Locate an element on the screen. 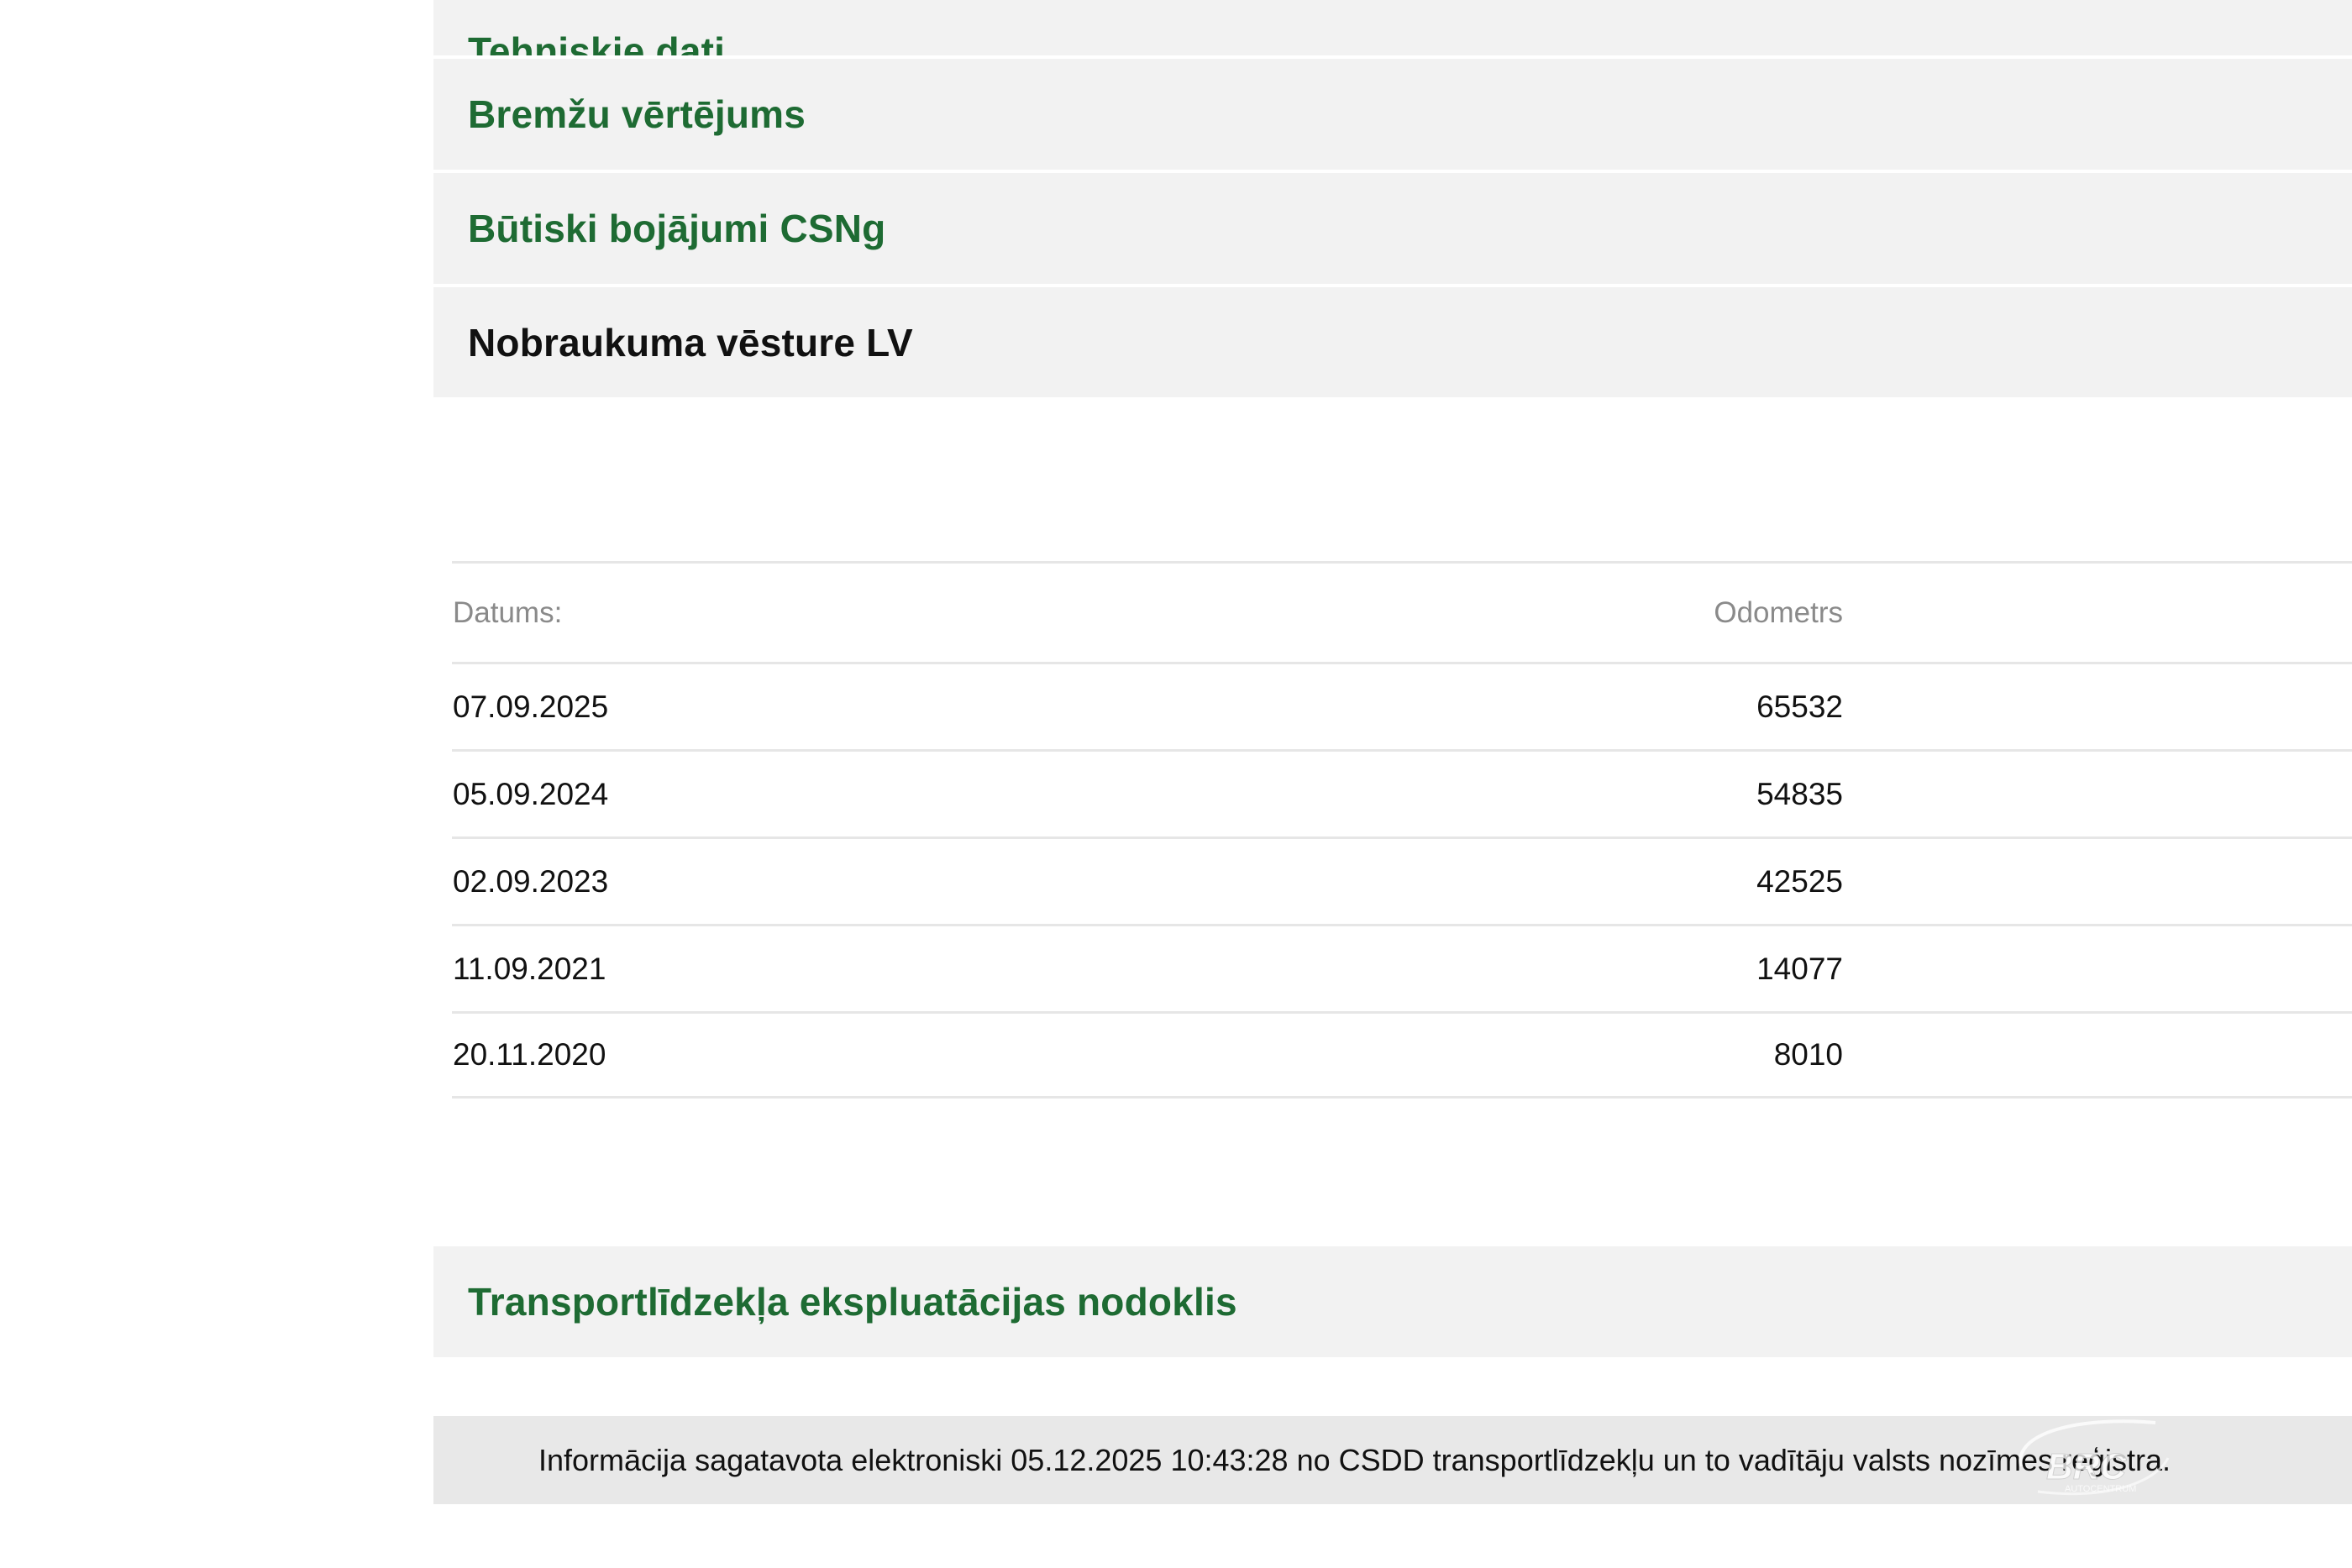 This screenshot has width=2352, height=1568. section-label: Nobraukuma vēsture LV is located at coordinates (690, 342).